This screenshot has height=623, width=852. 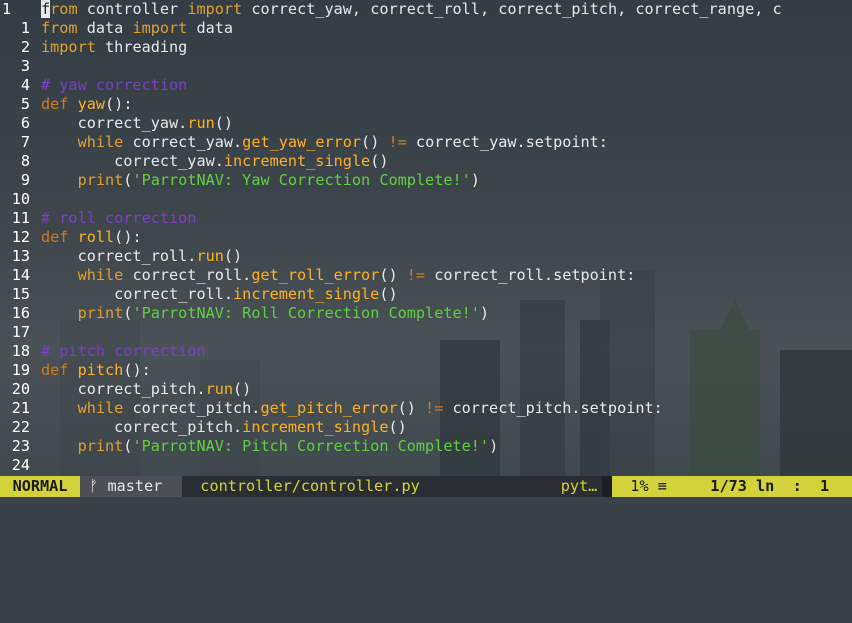 I want to click on code-token: correct_roll.setpoint:, so click(x=530, y=275).